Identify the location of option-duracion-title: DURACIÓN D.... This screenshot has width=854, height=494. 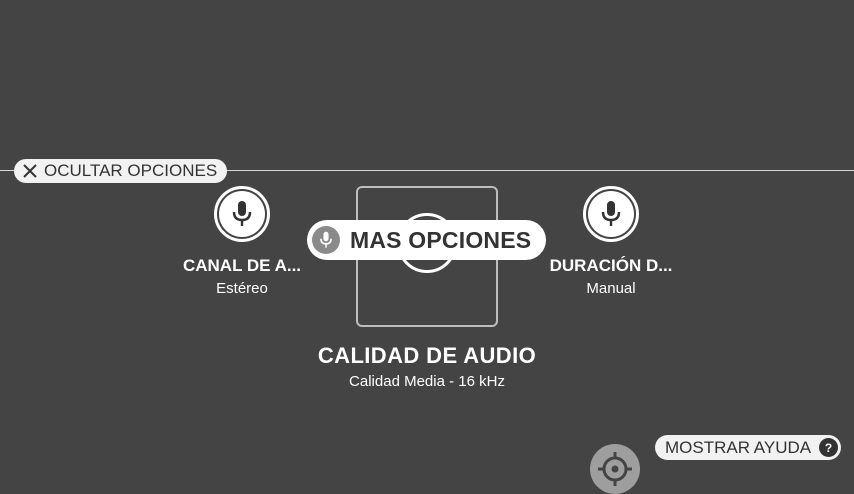
(611, 265).